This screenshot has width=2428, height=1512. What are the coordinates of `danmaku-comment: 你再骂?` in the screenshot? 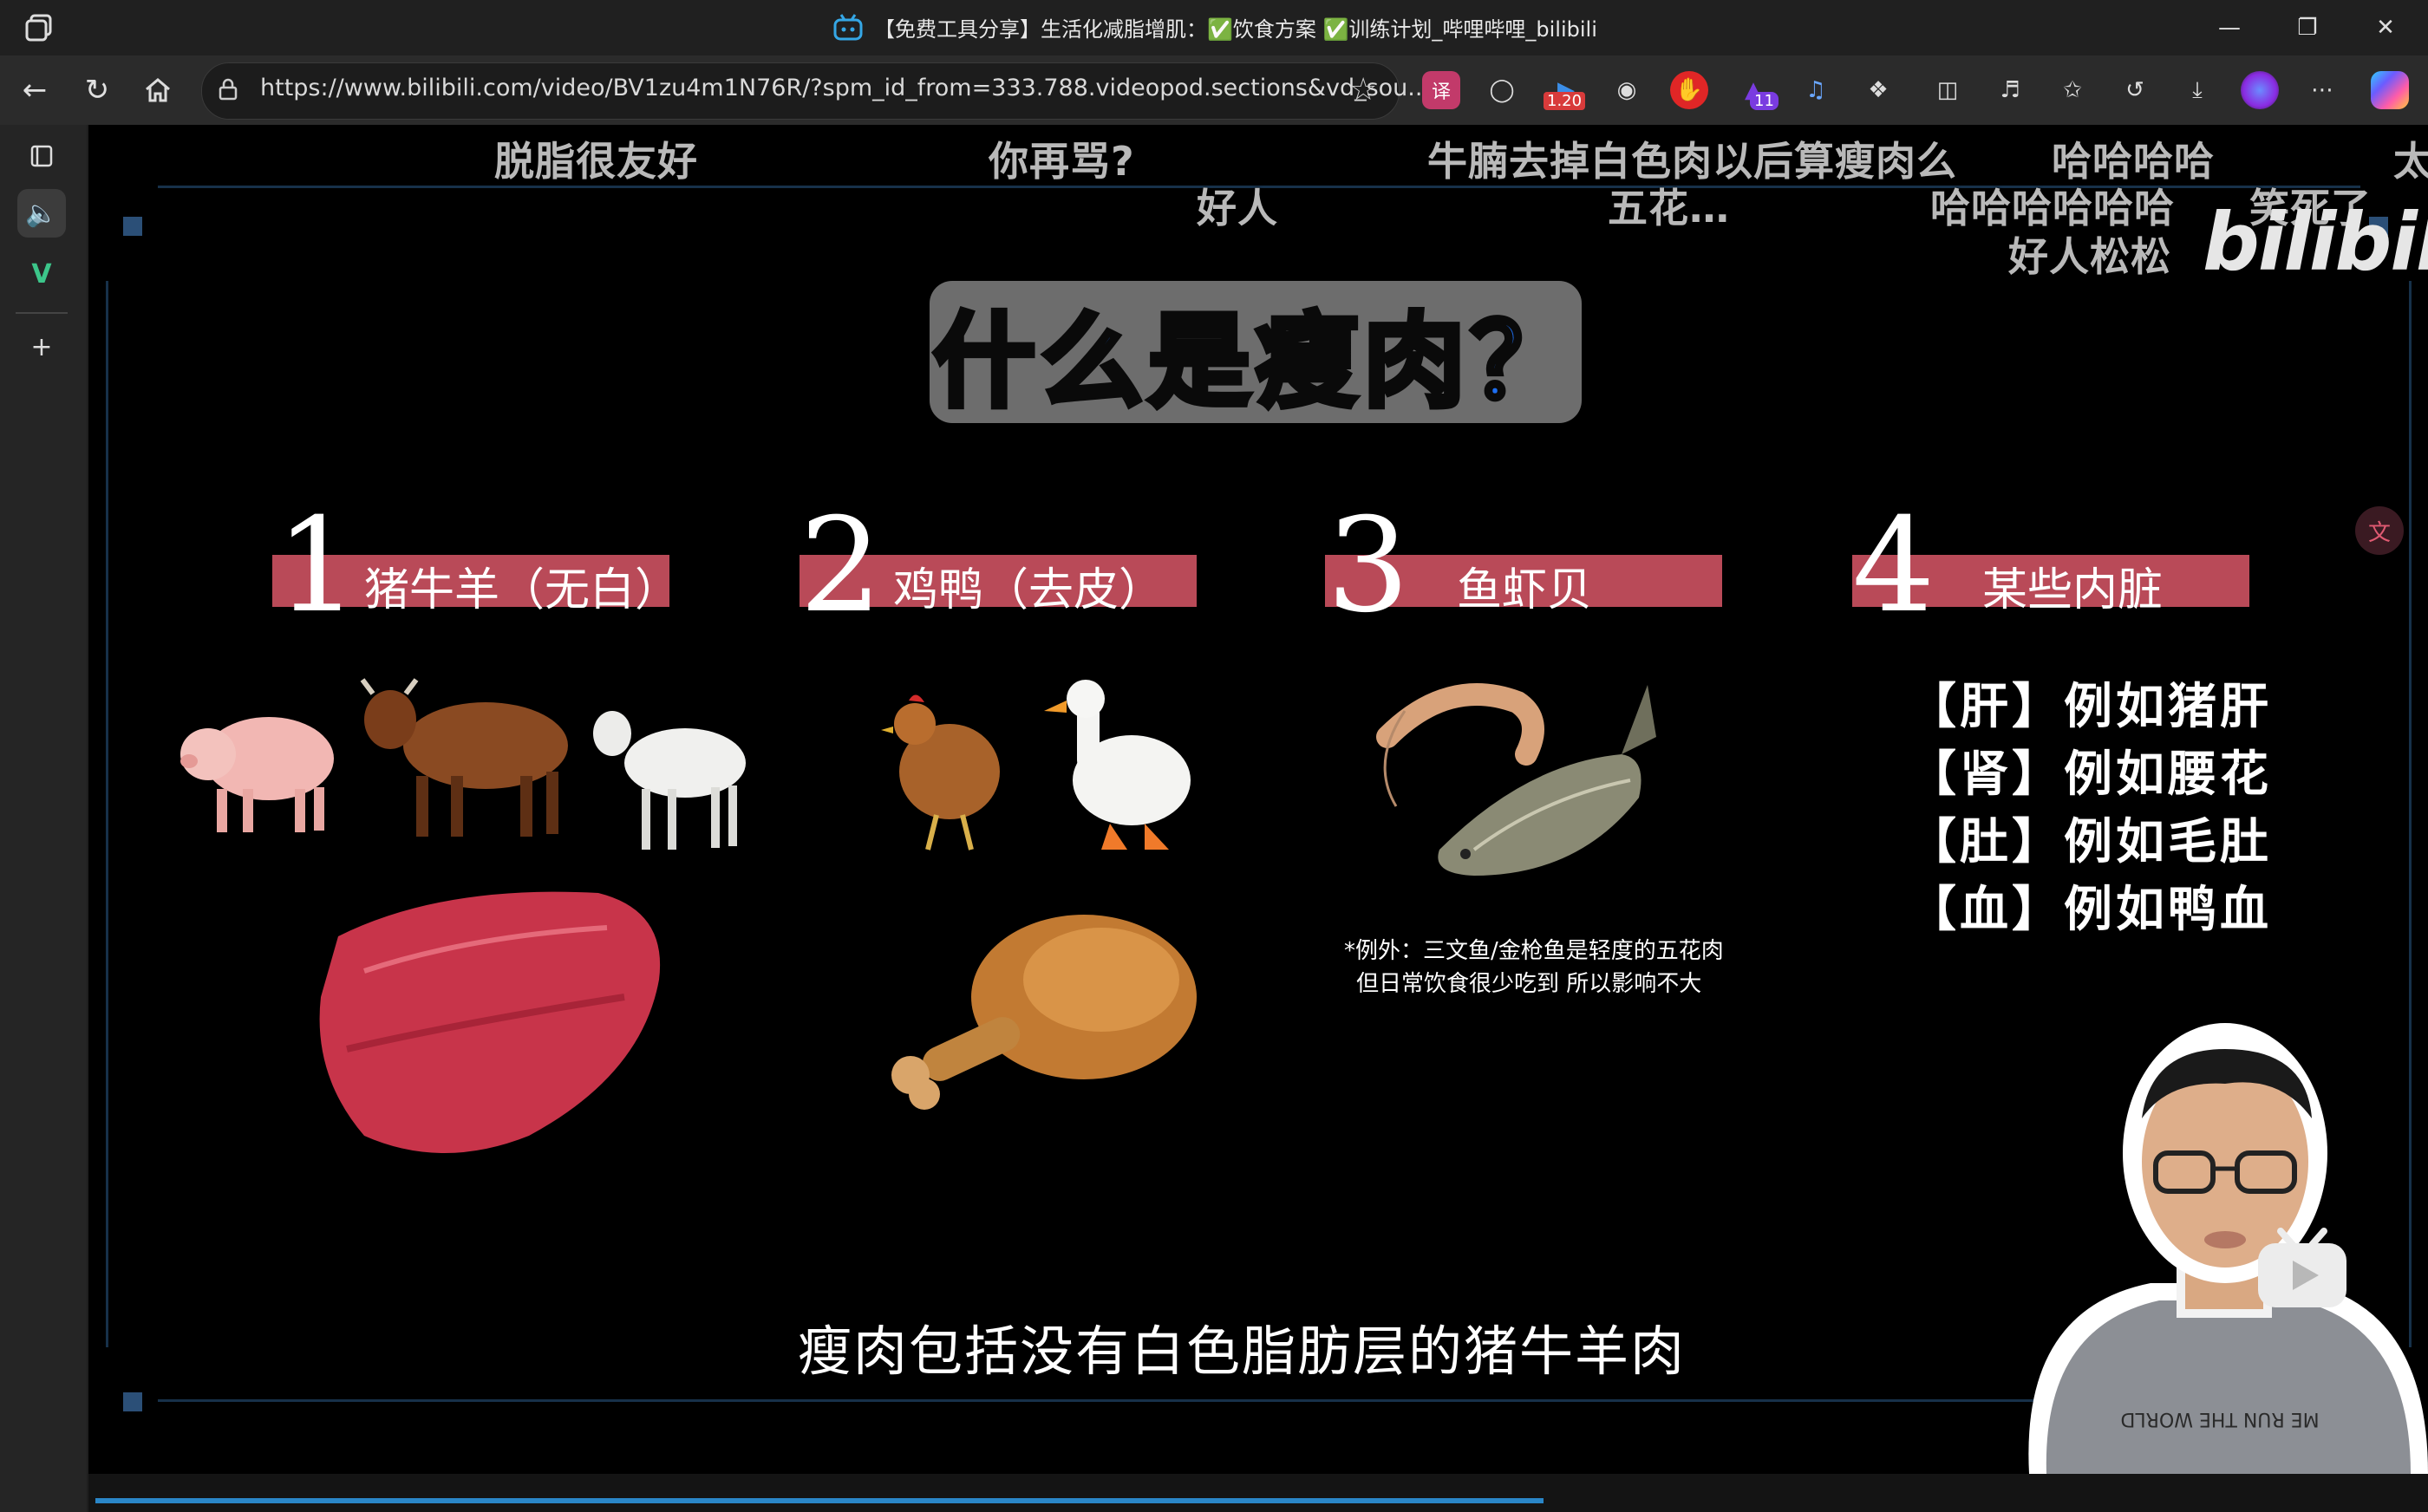 It's located at (1062, 162).